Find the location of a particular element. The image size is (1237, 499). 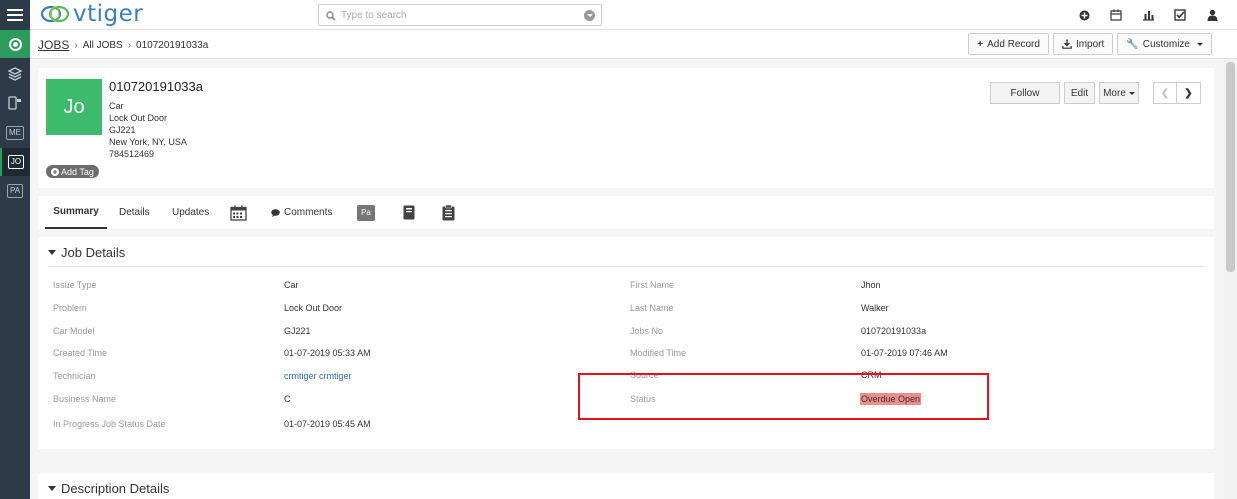

field-label: Issue Type is located at coordinates (75, 285).